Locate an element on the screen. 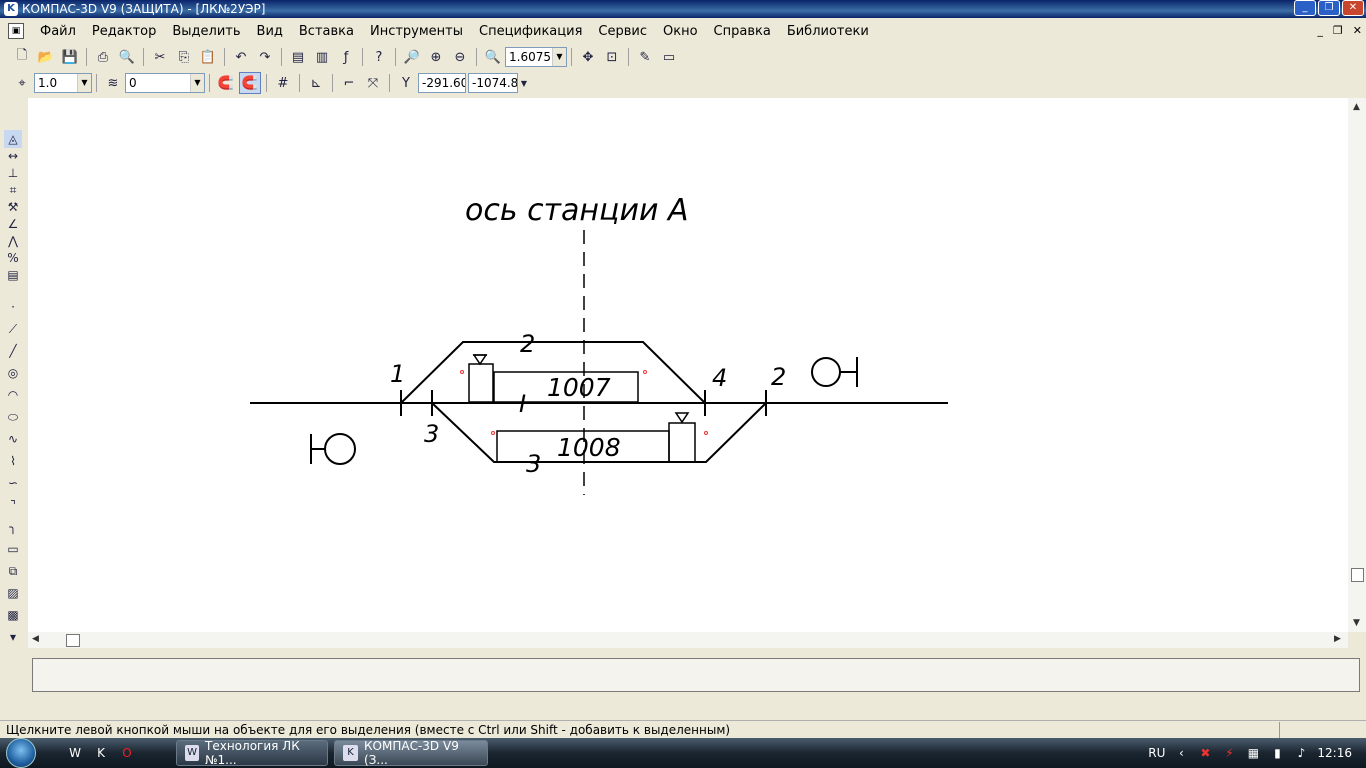 The image size is (1366, 768). menu-insert: Вставка is located at coordinates (326, 31).